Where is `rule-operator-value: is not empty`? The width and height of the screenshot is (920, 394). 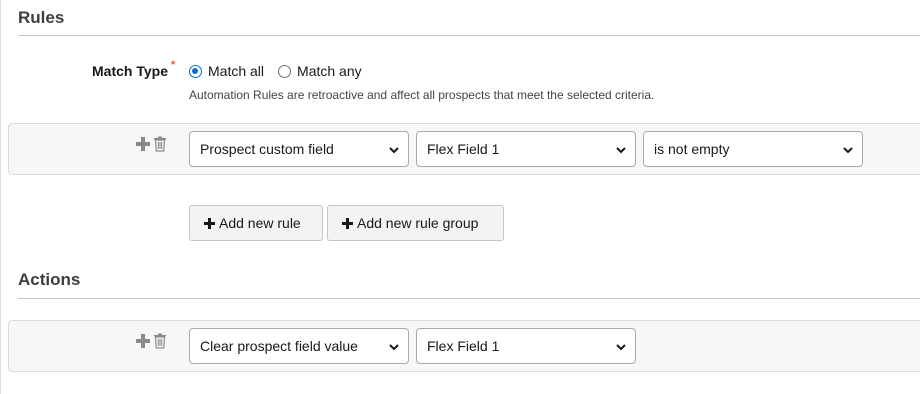 rule-operator-value: is not empty is located at coordinates (692, 149).